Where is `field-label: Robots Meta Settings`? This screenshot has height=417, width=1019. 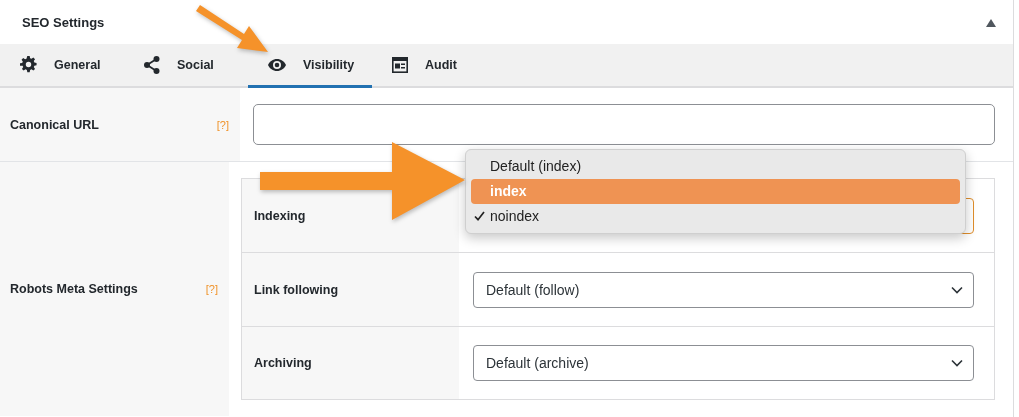 field-label: Robots Meta Settings is located at coordinates (74, 289).